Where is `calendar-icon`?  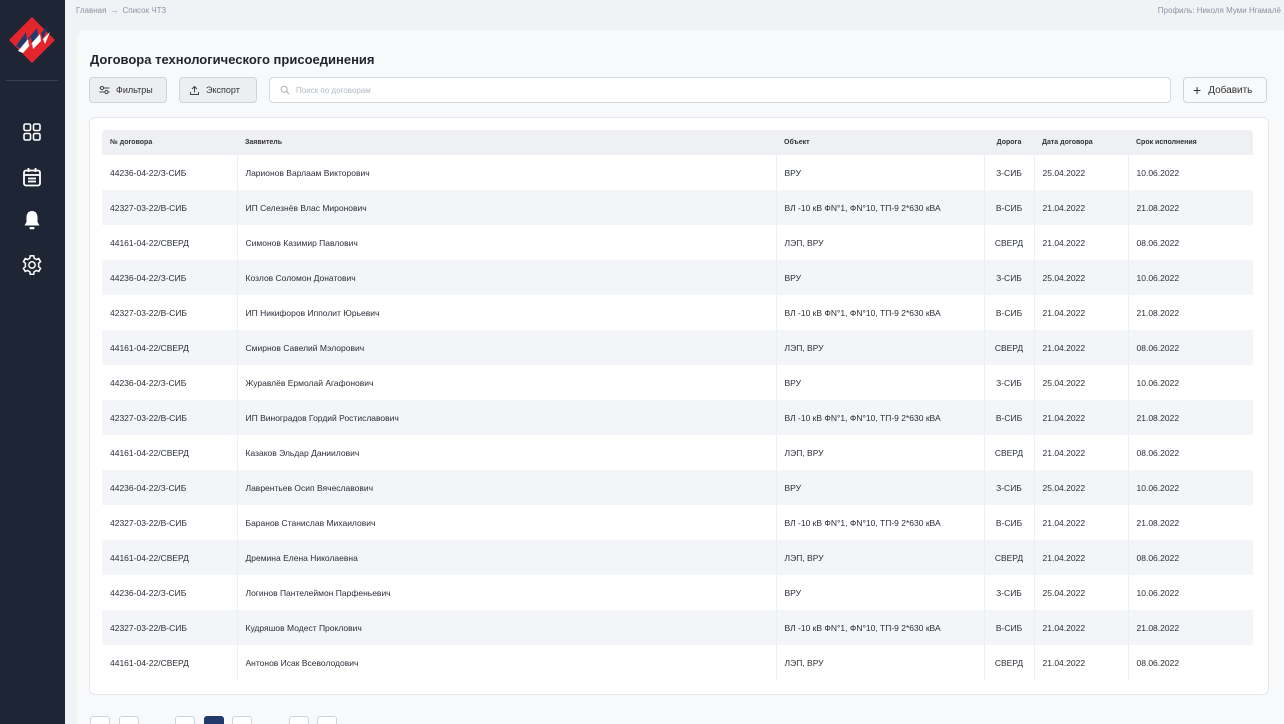 calendar-icon is located at coordinates (32, 177).